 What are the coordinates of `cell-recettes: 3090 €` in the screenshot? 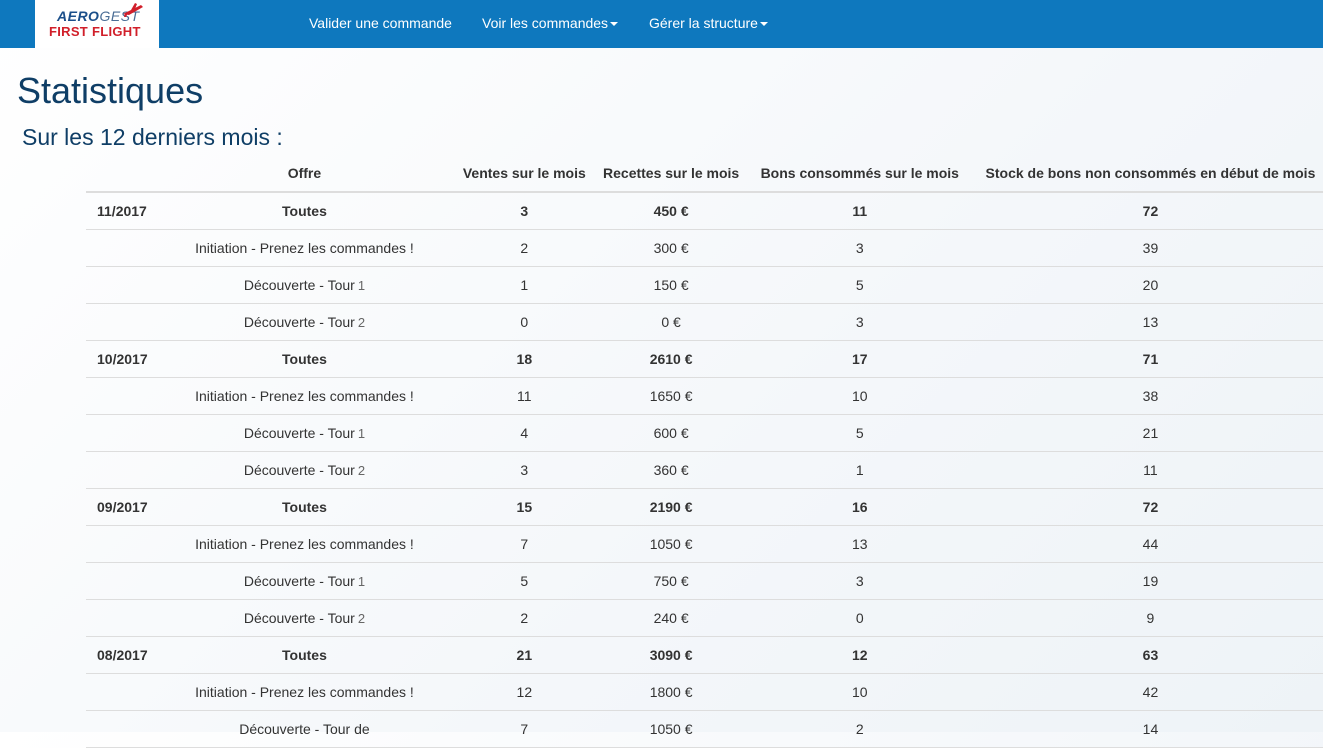 It's located at (671, 655).